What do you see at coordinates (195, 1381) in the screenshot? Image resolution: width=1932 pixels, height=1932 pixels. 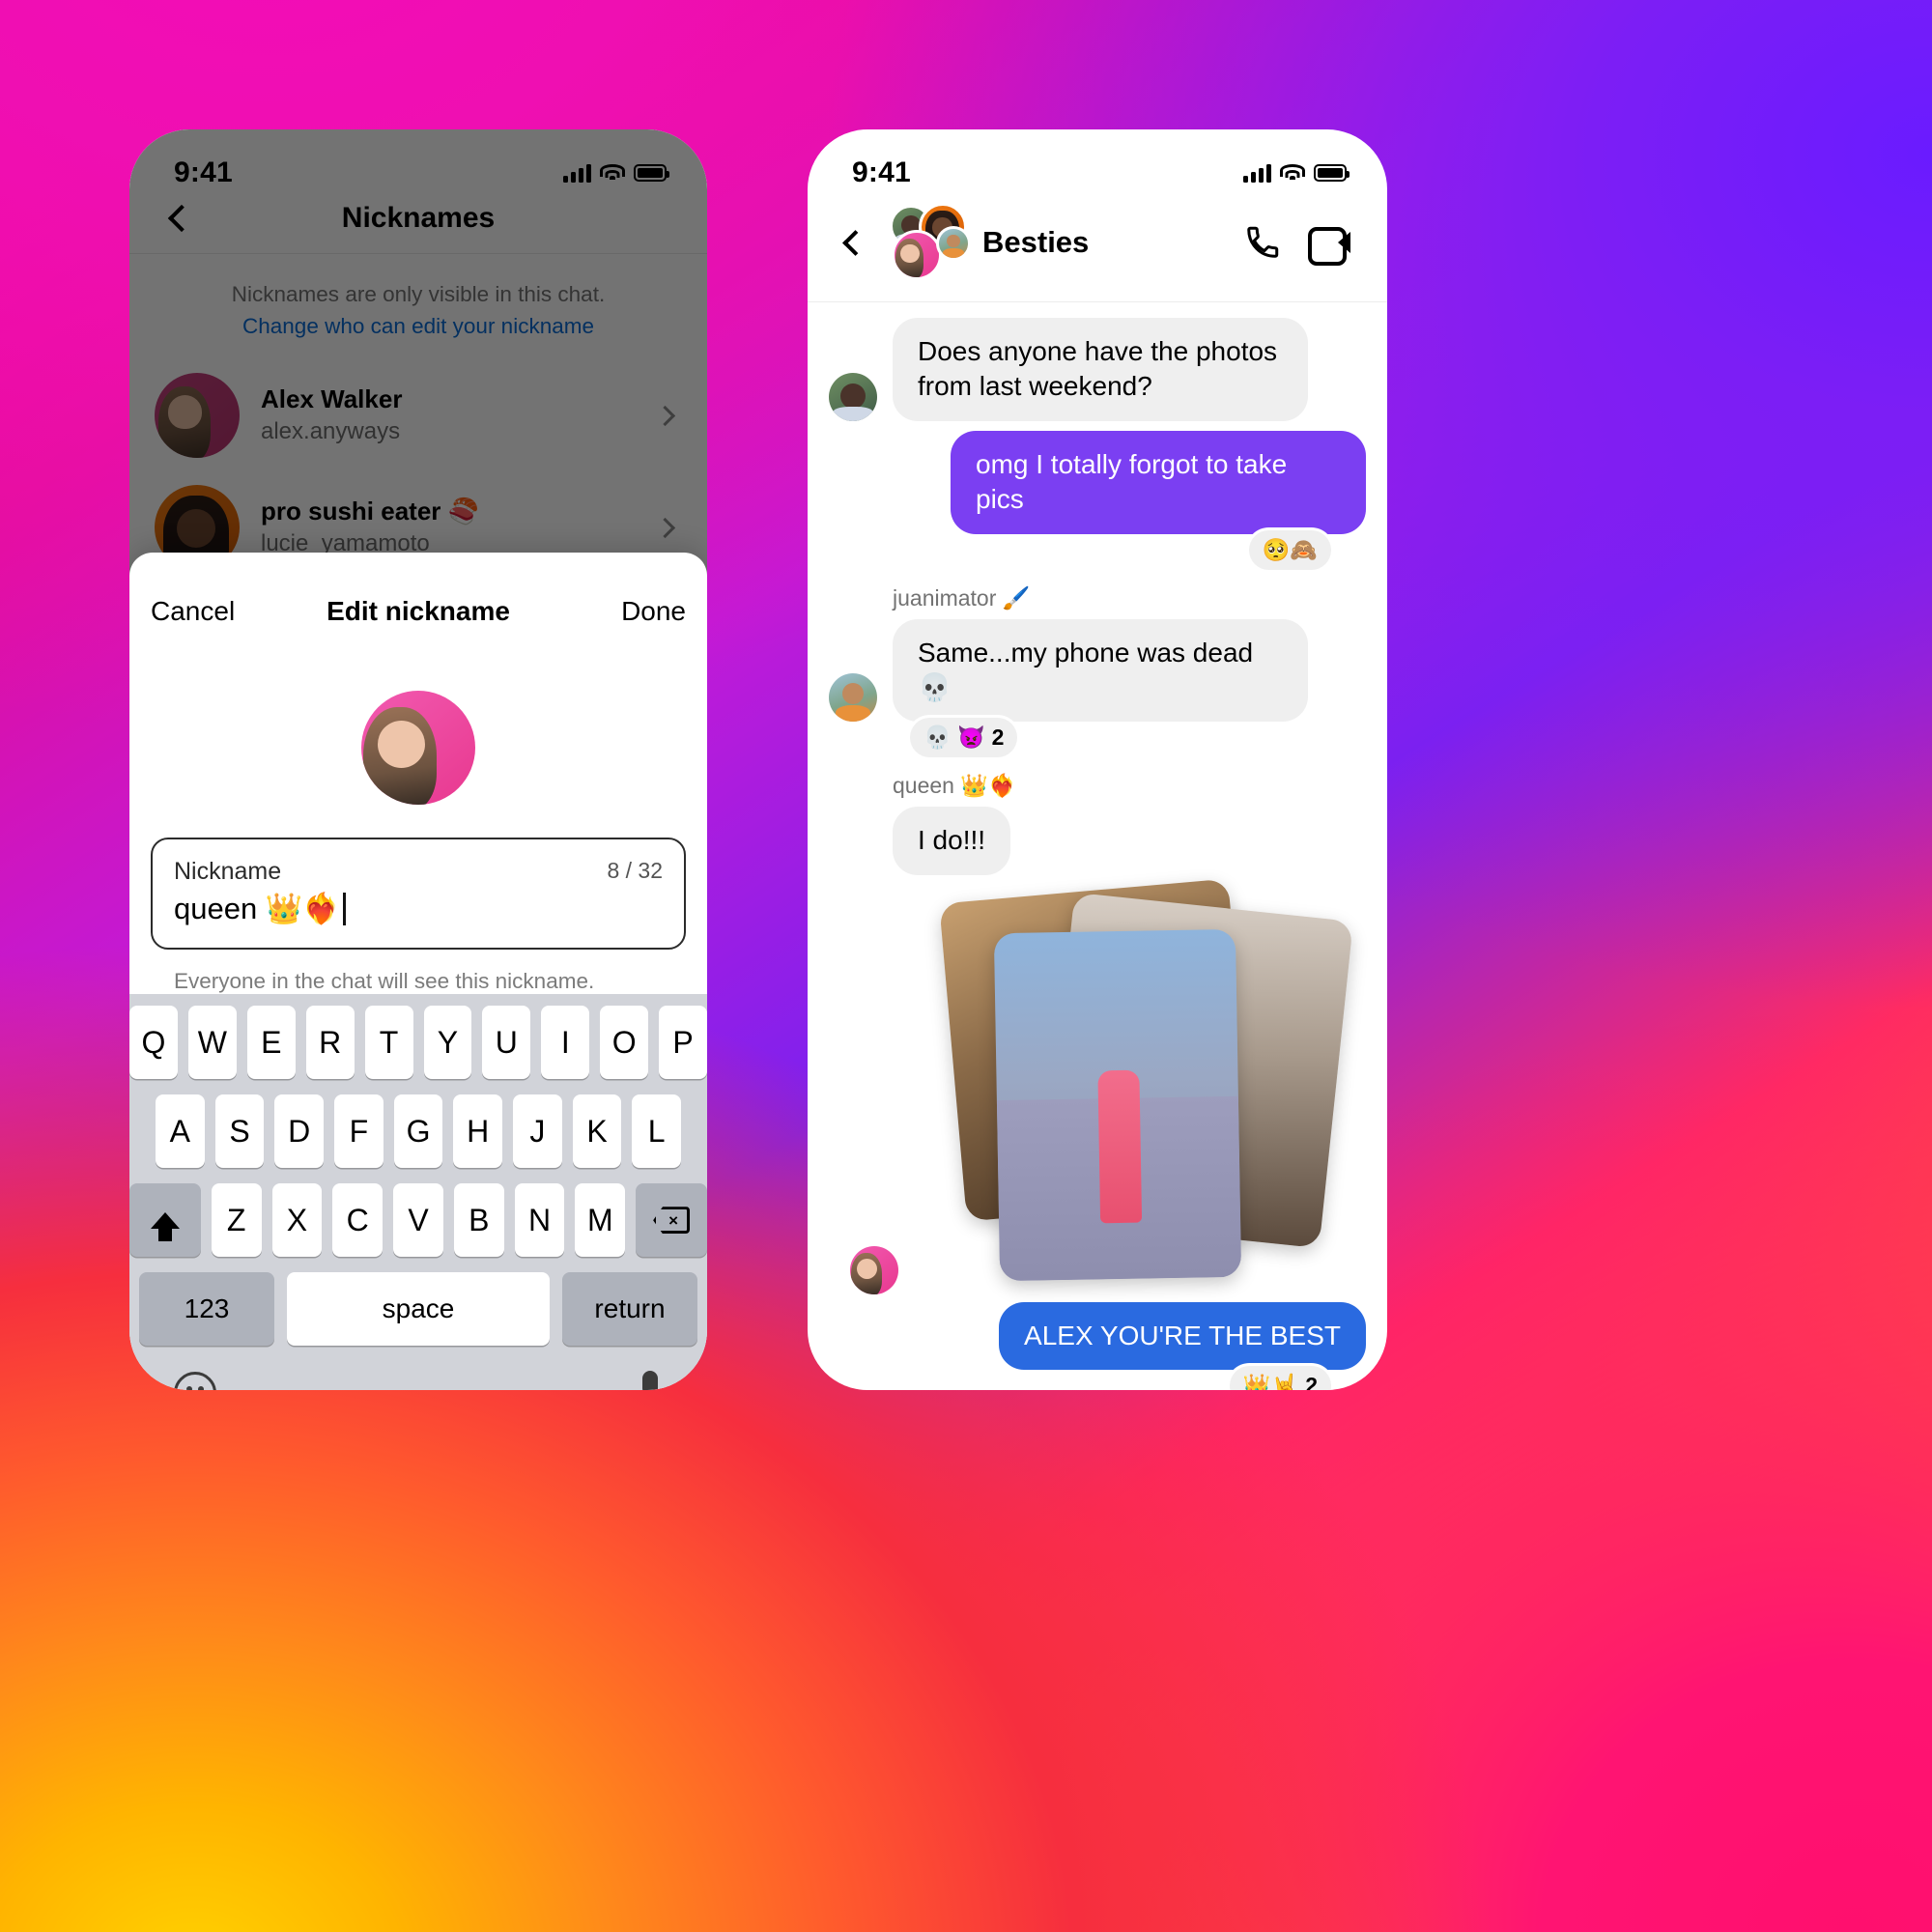 I see `emoji-smiley-icon` at bounding box center [195, 1381].